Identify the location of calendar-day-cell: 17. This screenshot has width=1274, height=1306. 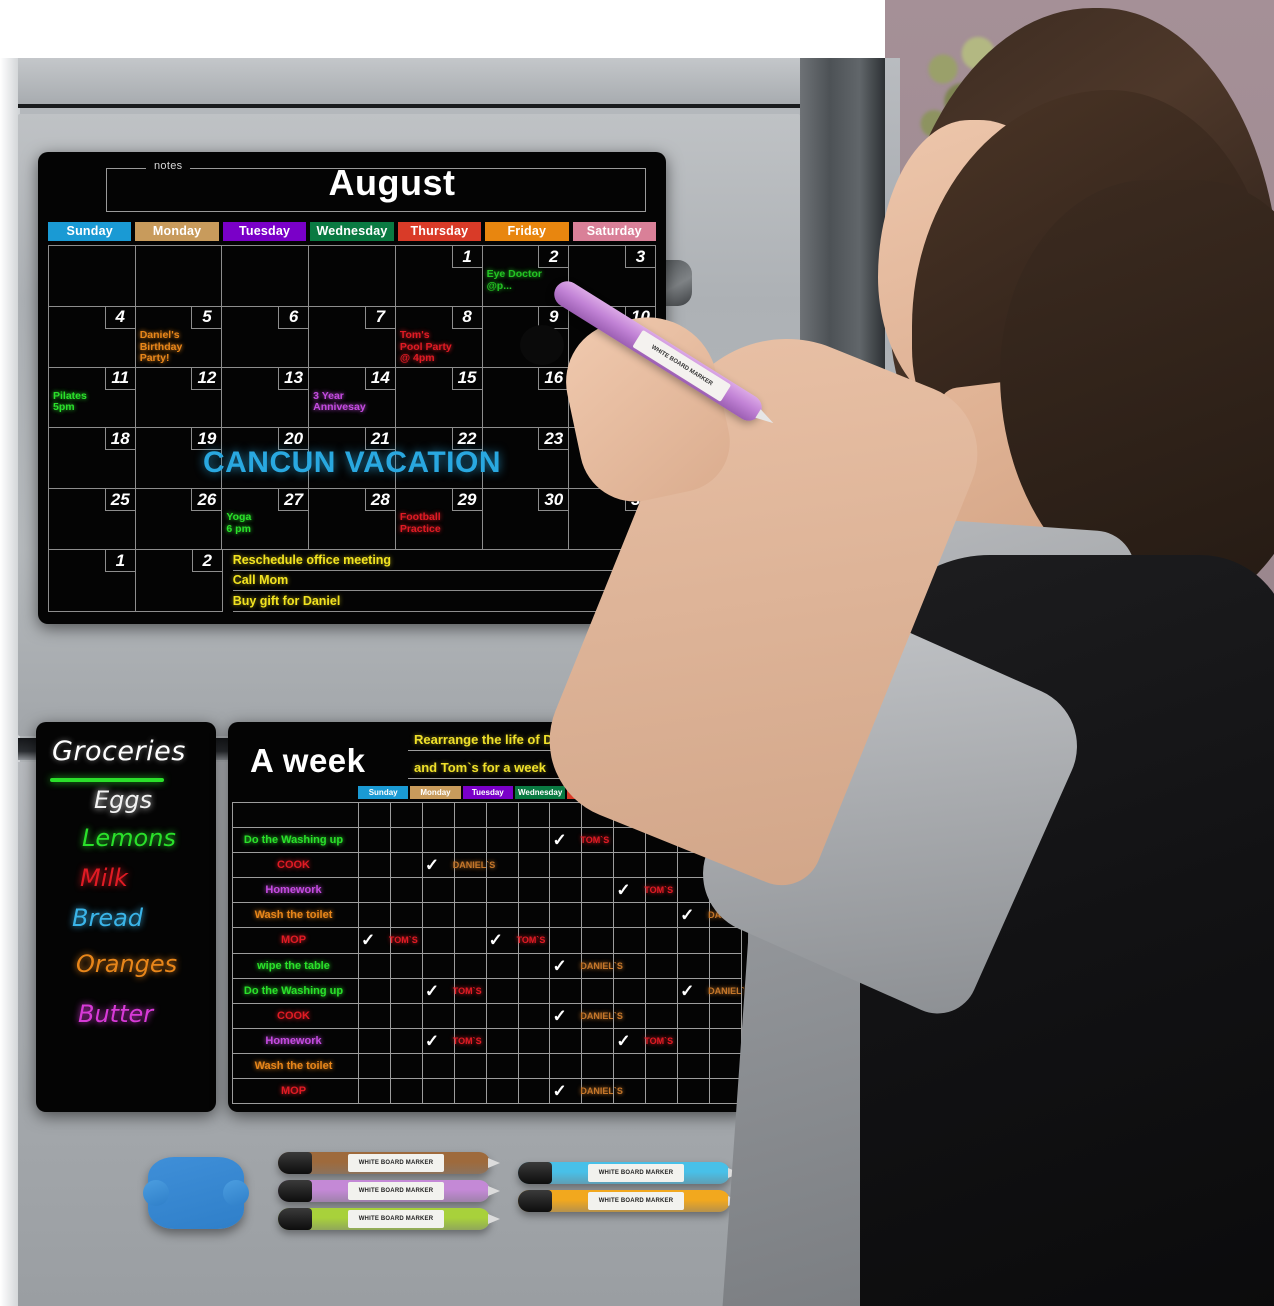
(612, 398).